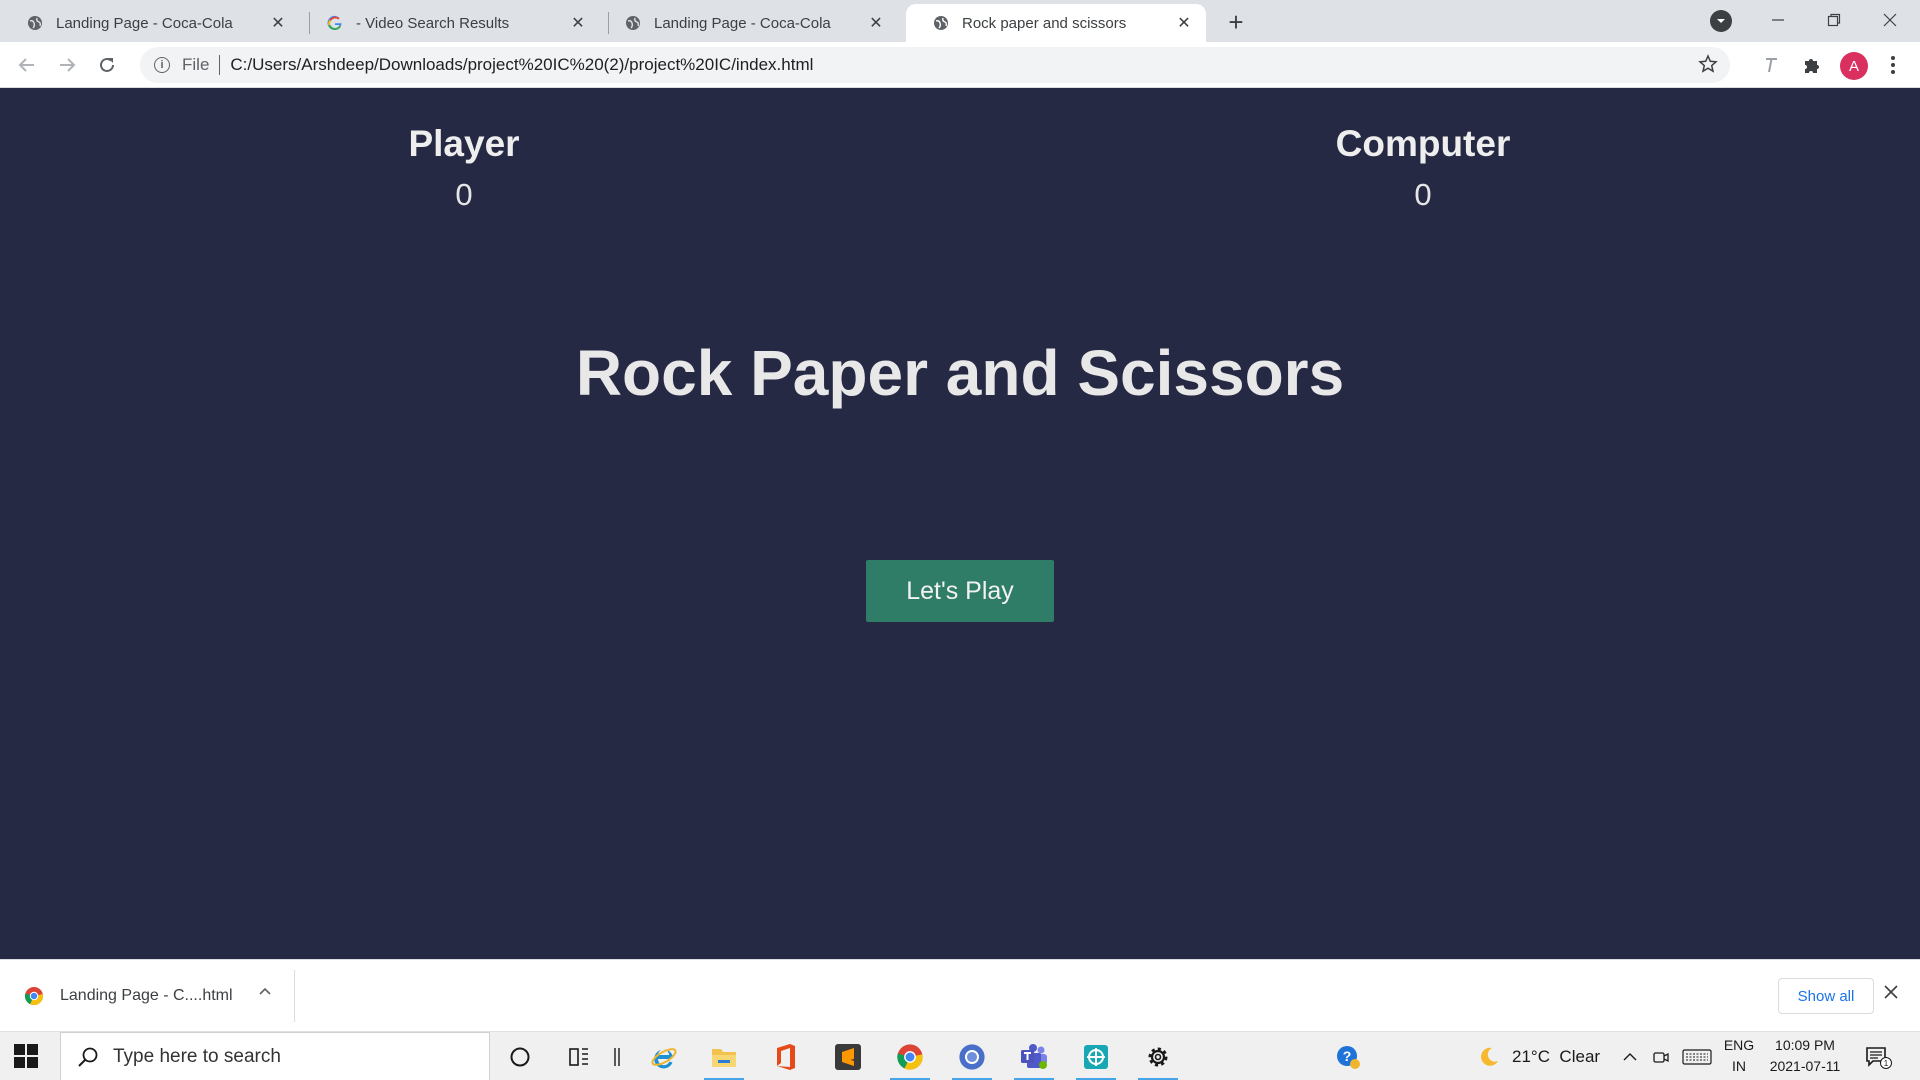 This screenshot has width=1920, height=1080. Describe the element at coordinates (1805, 1045) in the screenshot. I see `clock-time: 10:09 PM` at that location.